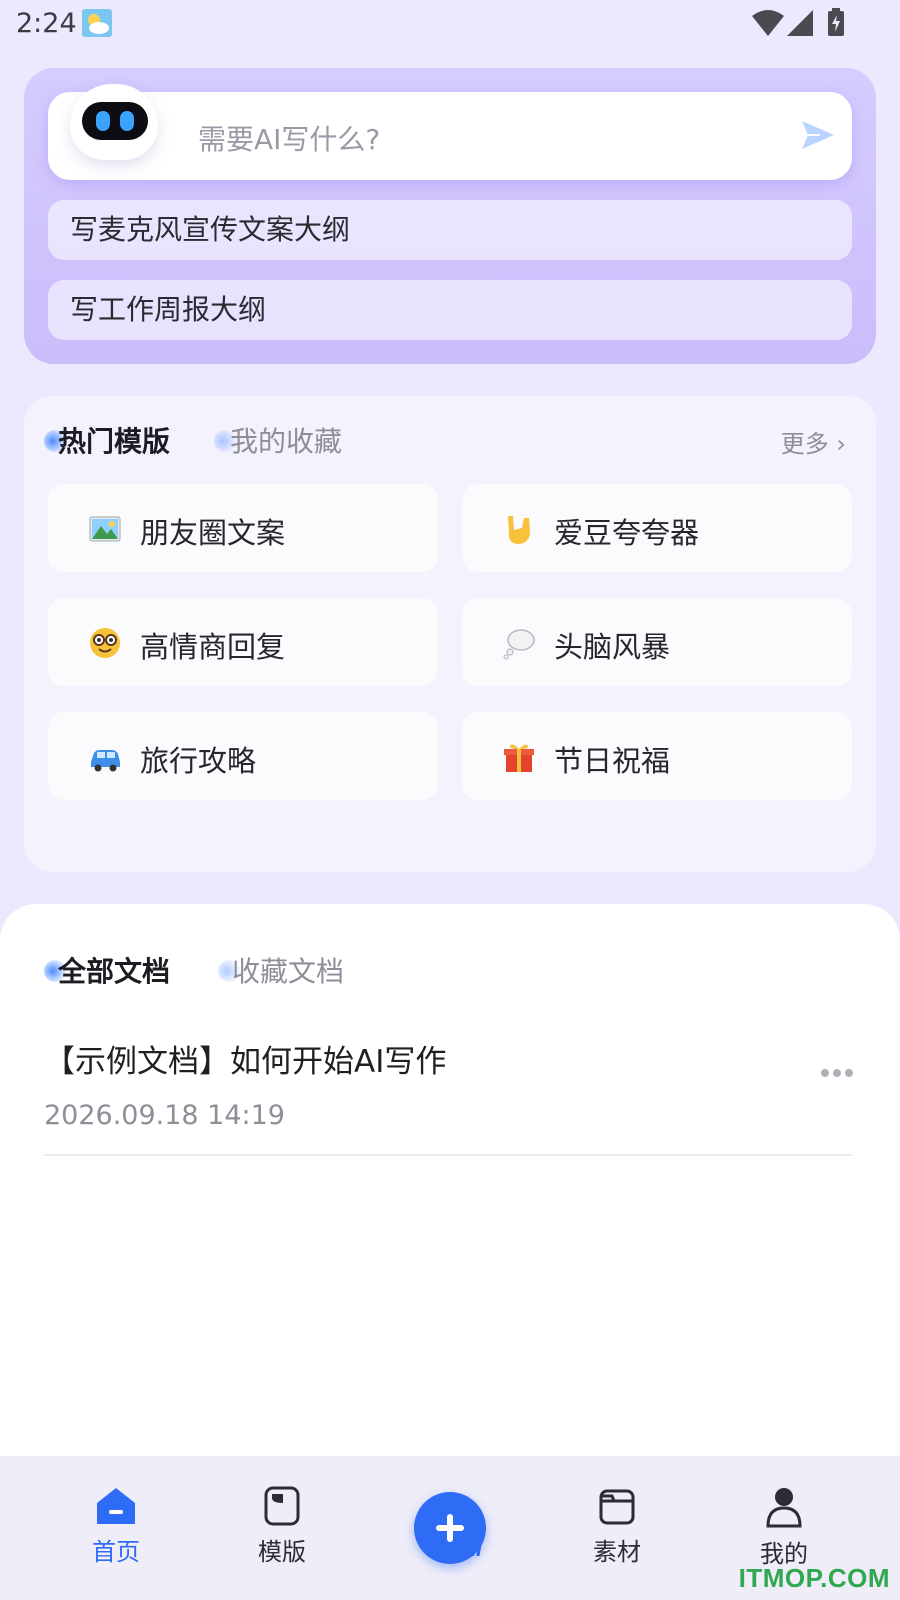  What do you see at coordinates (841, 444) in the screenshot?
I see `chevron-right-icon: ›` at bounding box center [841, 444].